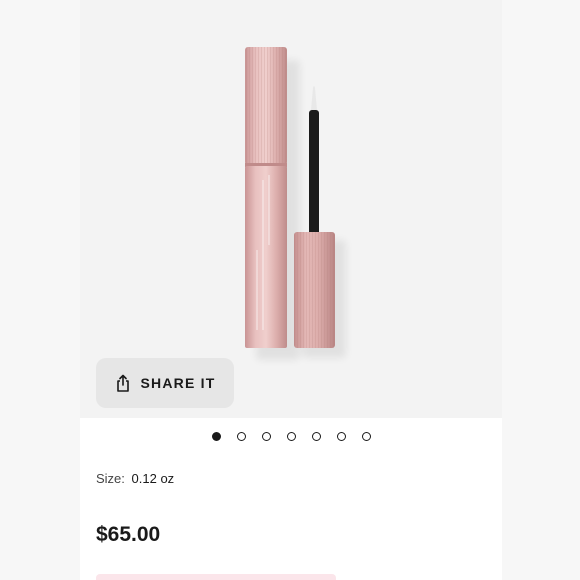 The width and height of the screenshot is (580, 580). Describe the element at coordinates (153, 478) in the screenshot. I see `size-value: 0.12 oz` at that location.